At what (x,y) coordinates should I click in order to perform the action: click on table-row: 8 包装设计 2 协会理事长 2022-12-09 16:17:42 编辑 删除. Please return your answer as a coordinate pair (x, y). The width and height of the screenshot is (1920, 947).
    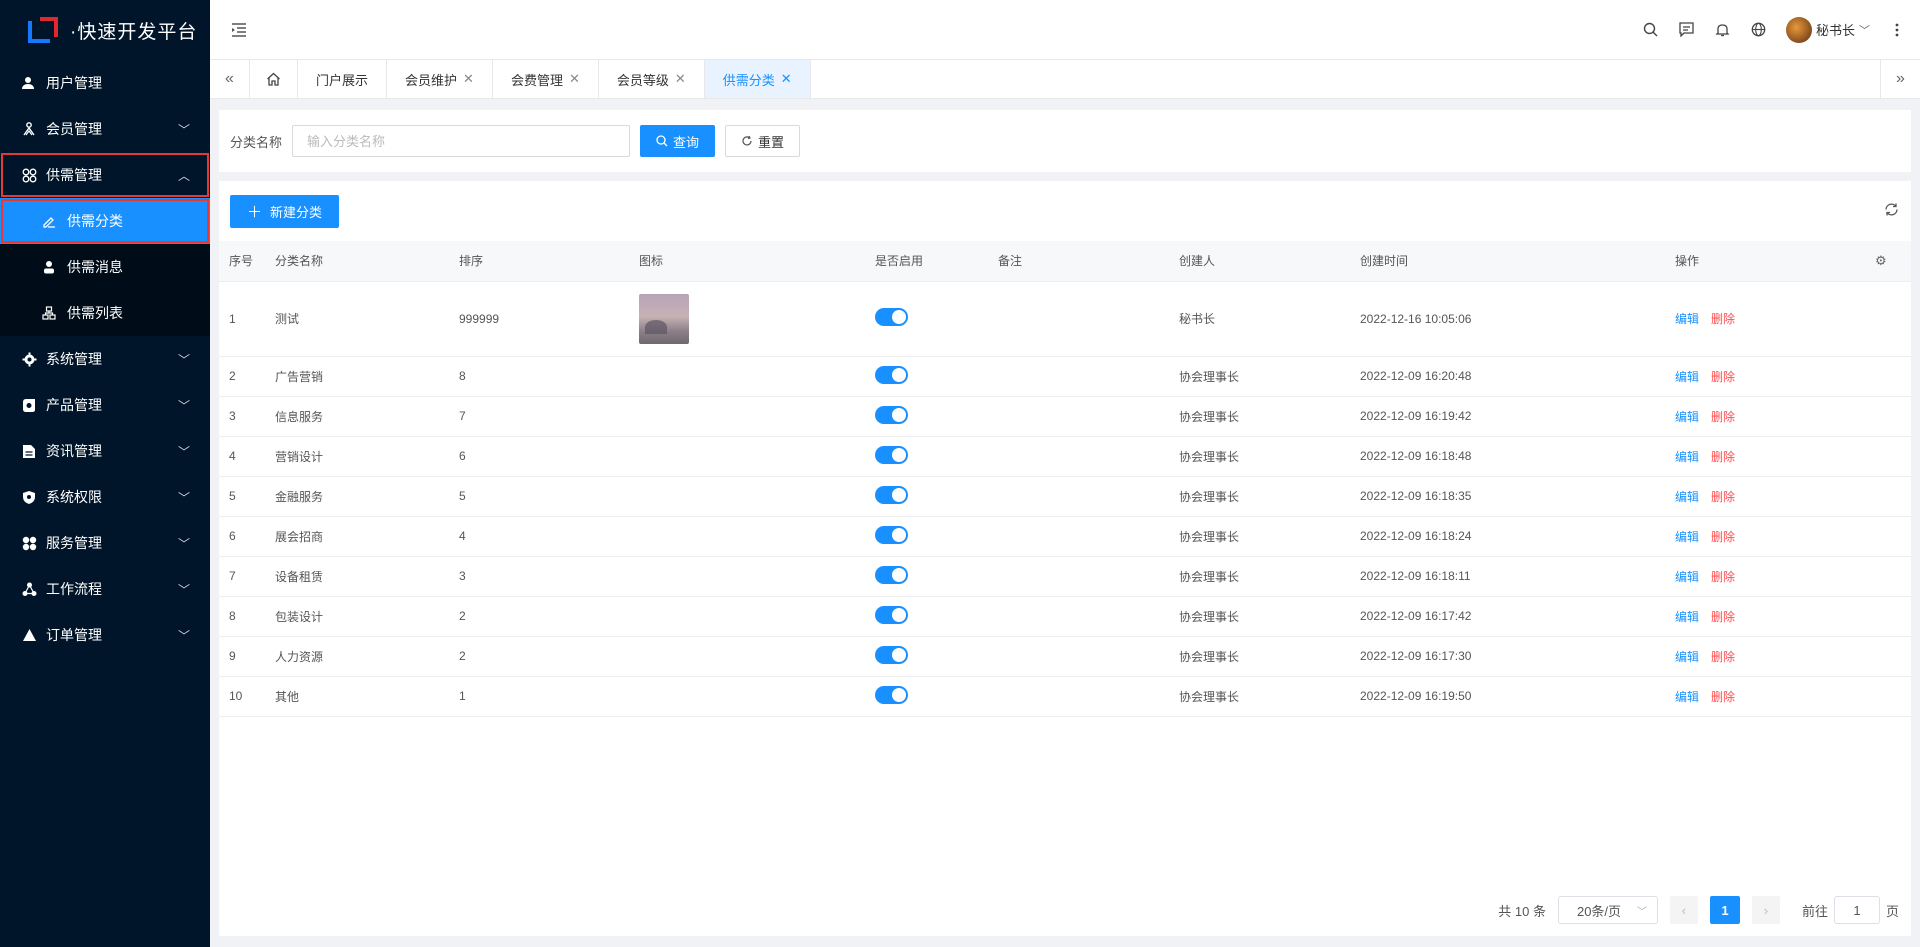
    Looking at the image, I should click on (1065, 616).